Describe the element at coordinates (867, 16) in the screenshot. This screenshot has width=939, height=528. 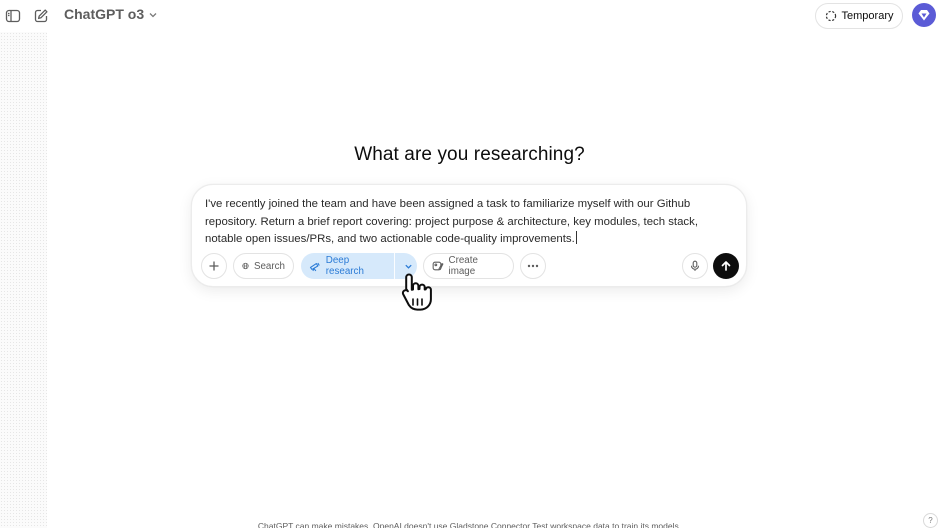
I see `temporary-label: Temporary` at that location.